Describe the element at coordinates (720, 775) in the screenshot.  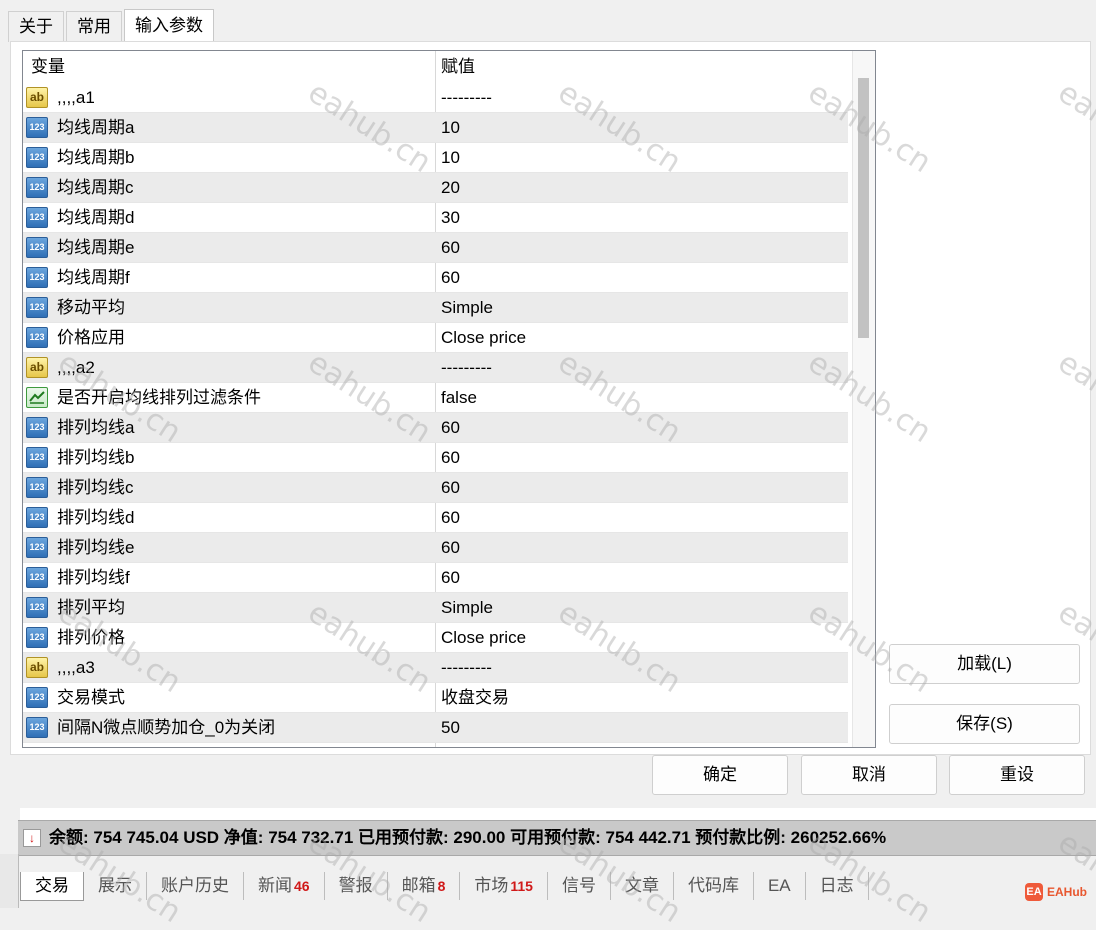
I see `ok-button: 确定` at that location.